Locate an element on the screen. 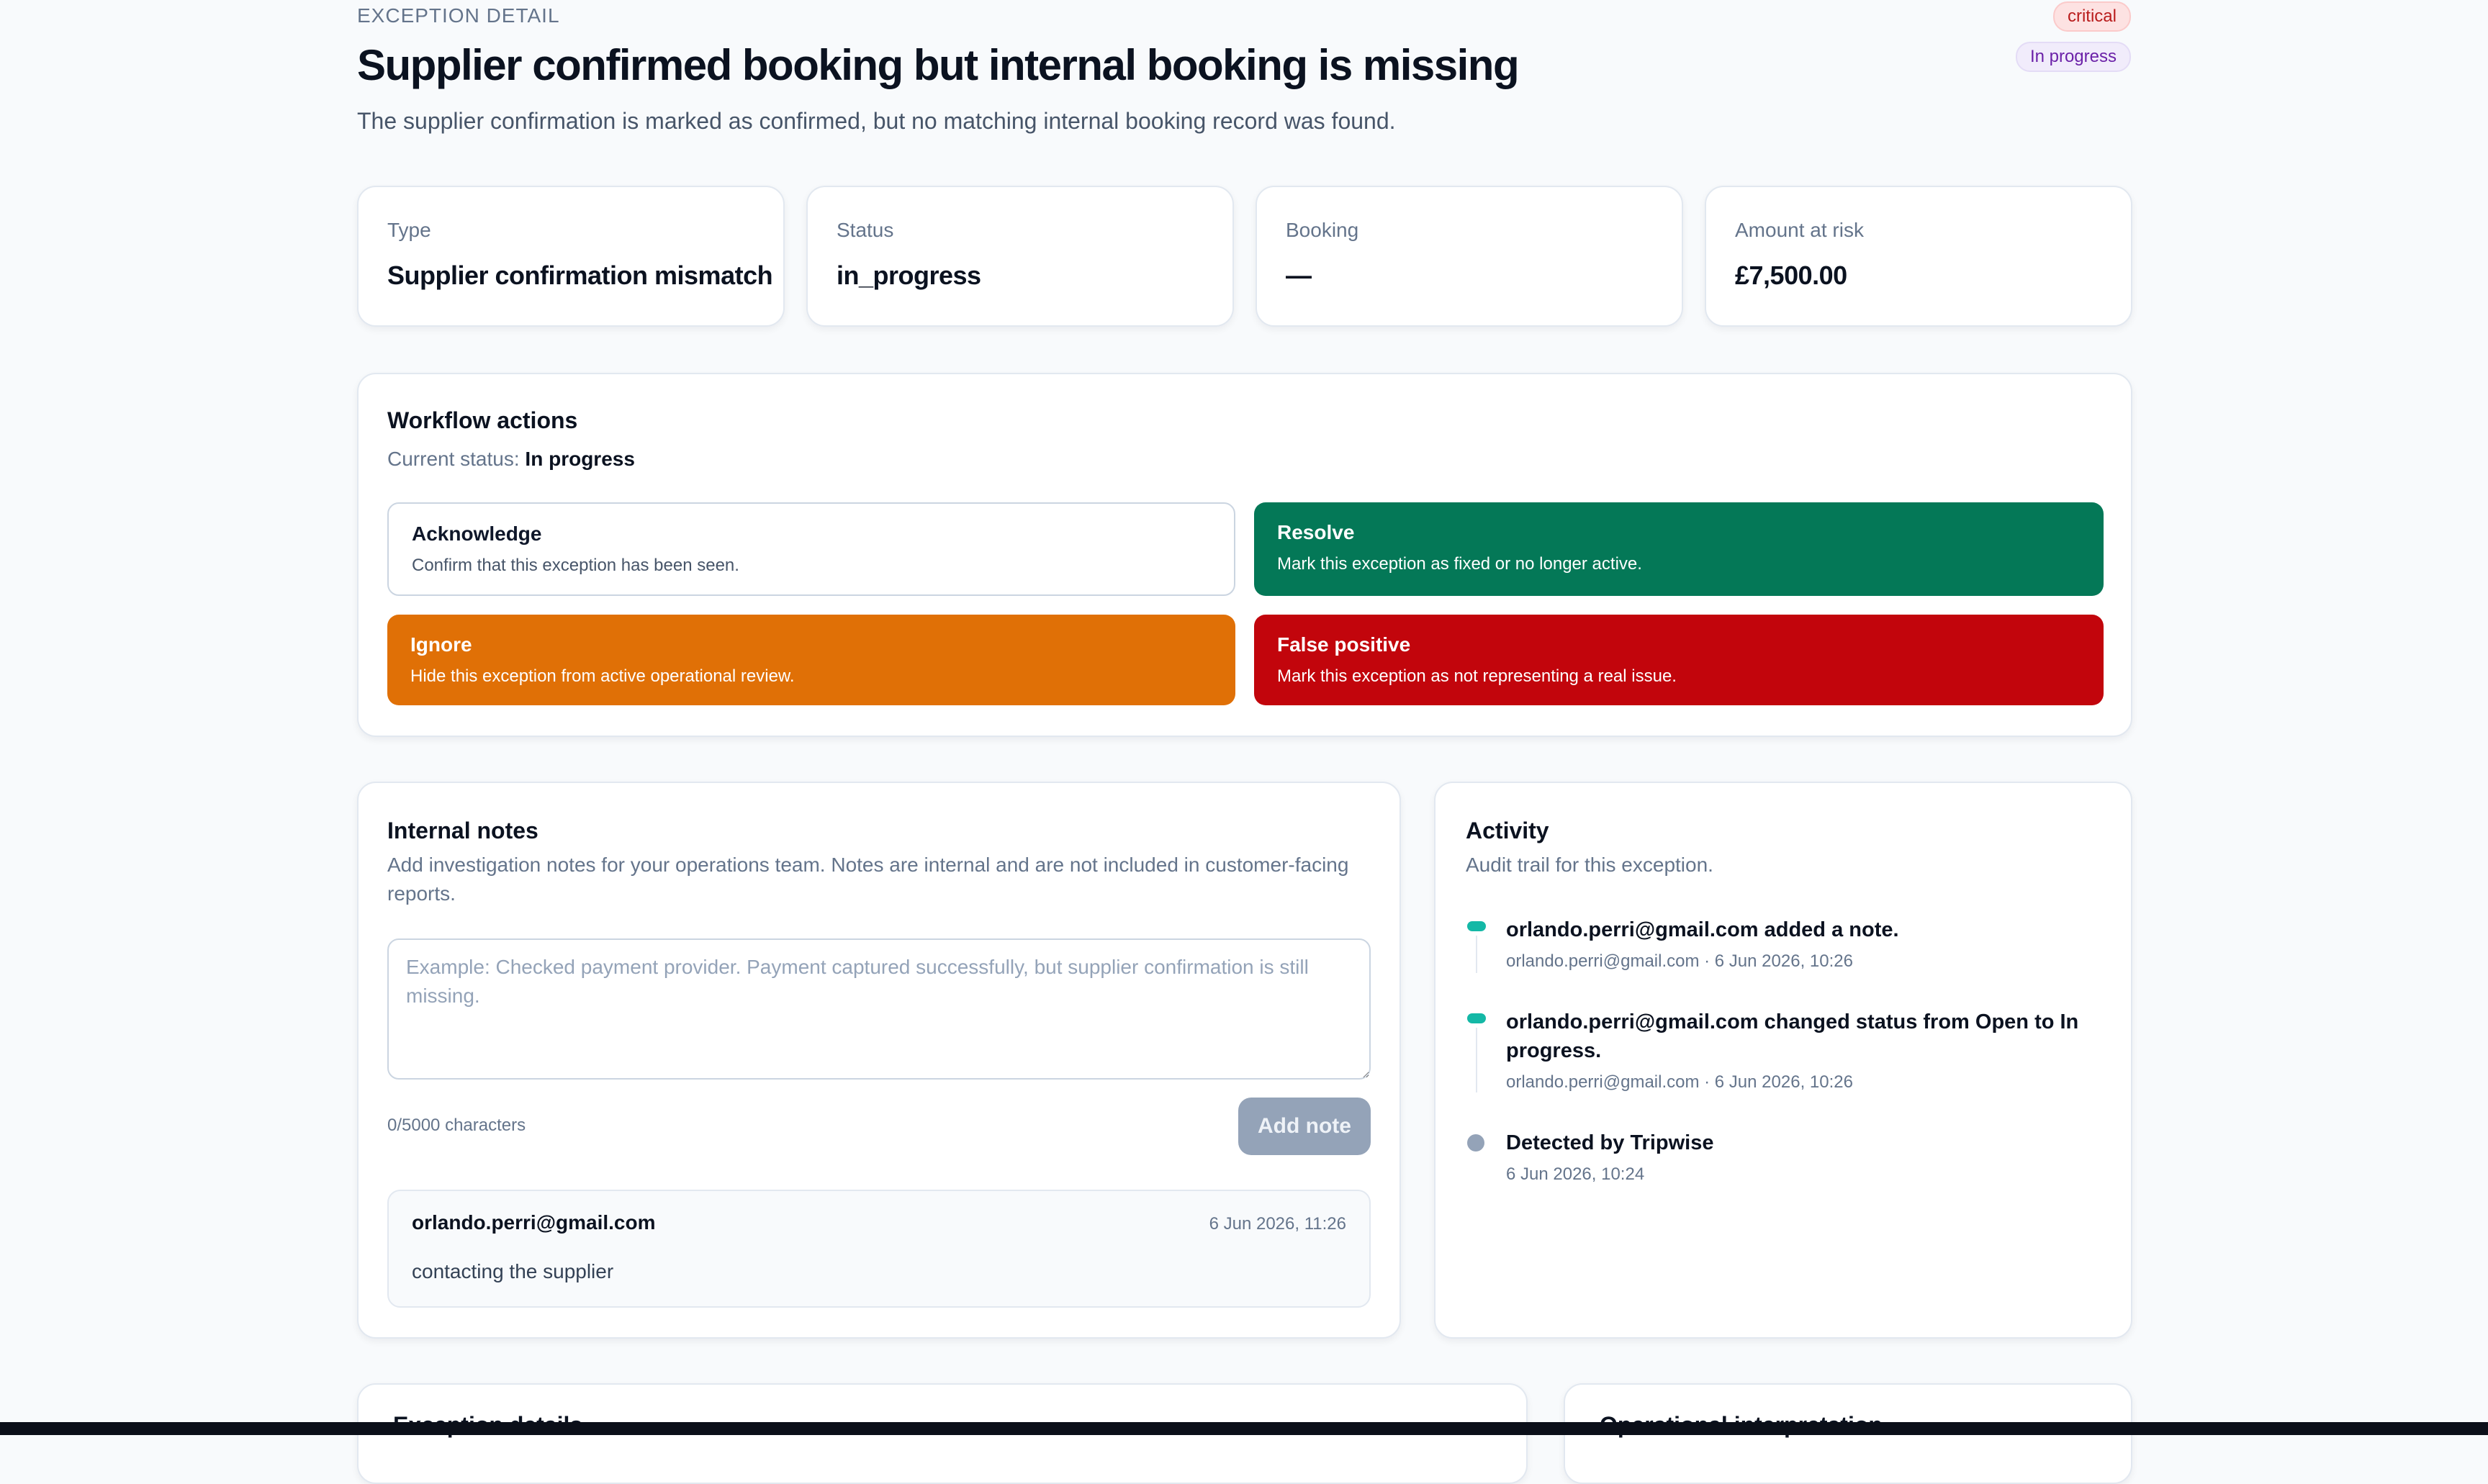  severity-badge: critical is located at coordinates (2091, 16).